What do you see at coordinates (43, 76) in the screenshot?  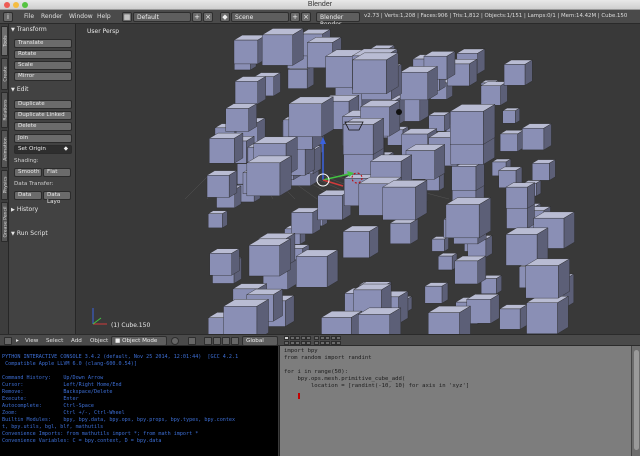 I see `mirror-button: Mirror` at bounding box center [43, 76].